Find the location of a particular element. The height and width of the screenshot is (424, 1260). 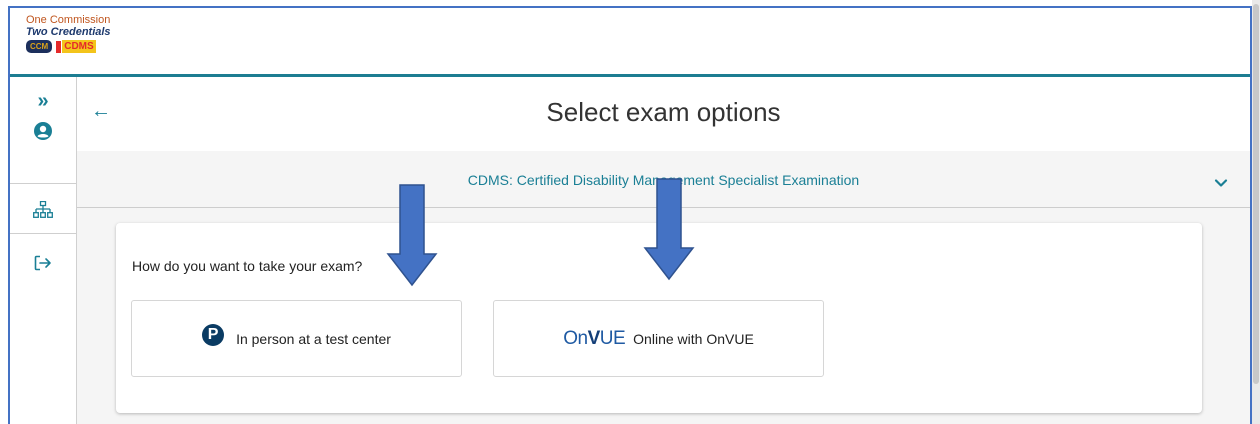

page-title: Select exam options is located at coordinates (663, 112).